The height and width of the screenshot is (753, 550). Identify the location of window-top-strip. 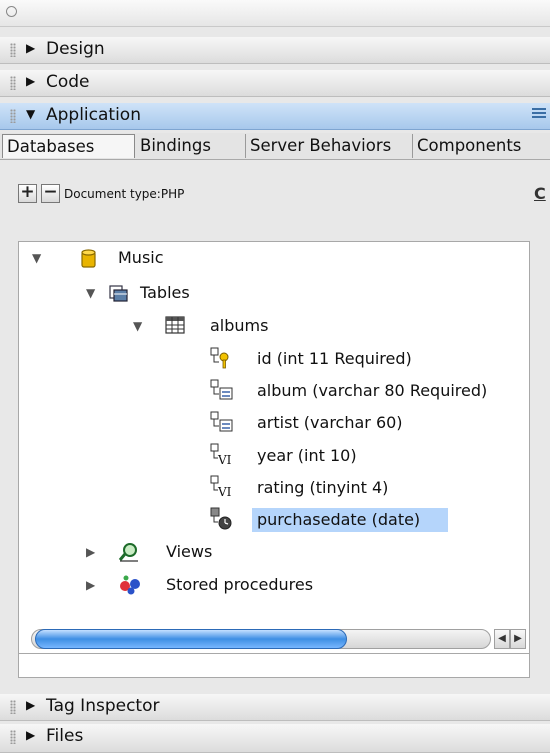
(275, 13).